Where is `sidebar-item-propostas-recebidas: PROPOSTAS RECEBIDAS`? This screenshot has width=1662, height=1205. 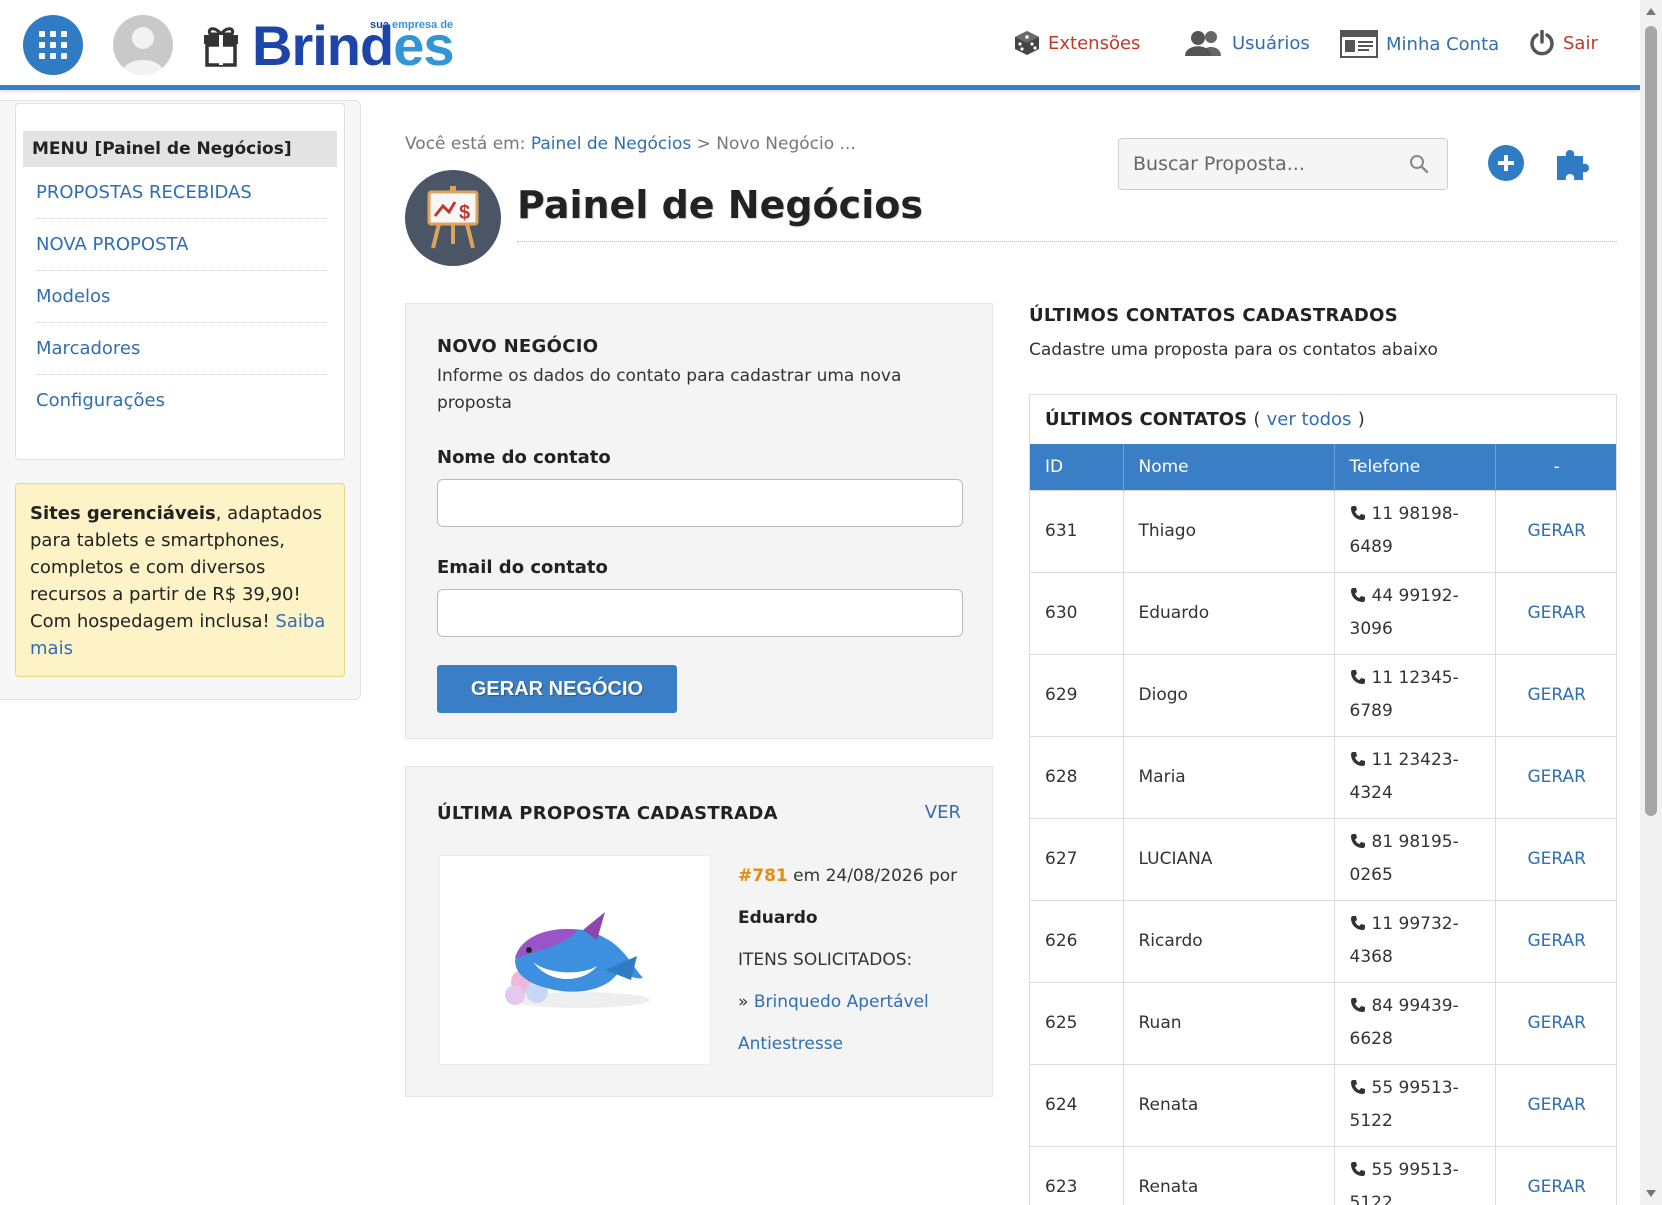 sidebar-item-propostas-recebidas: PROPOSTAS RECEBIDAS is located at coordinates (182, 193).